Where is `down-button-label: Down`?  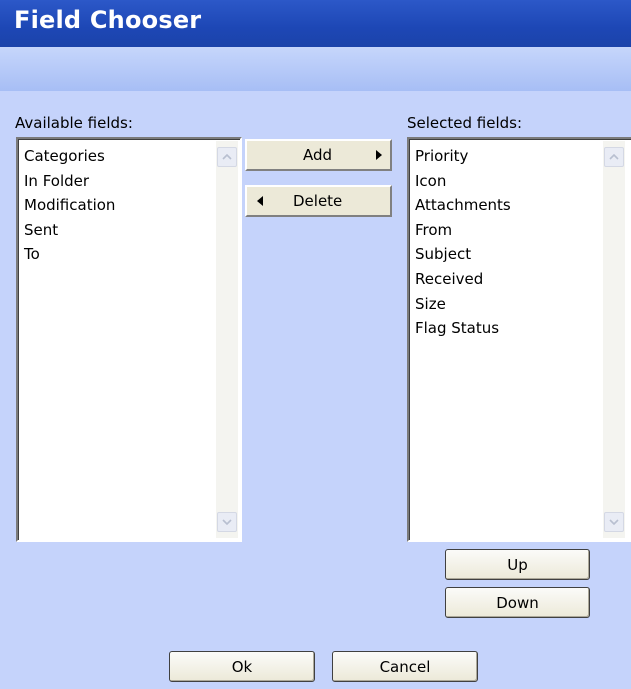
down-button-label: Down is located at coordinates (517, 602).